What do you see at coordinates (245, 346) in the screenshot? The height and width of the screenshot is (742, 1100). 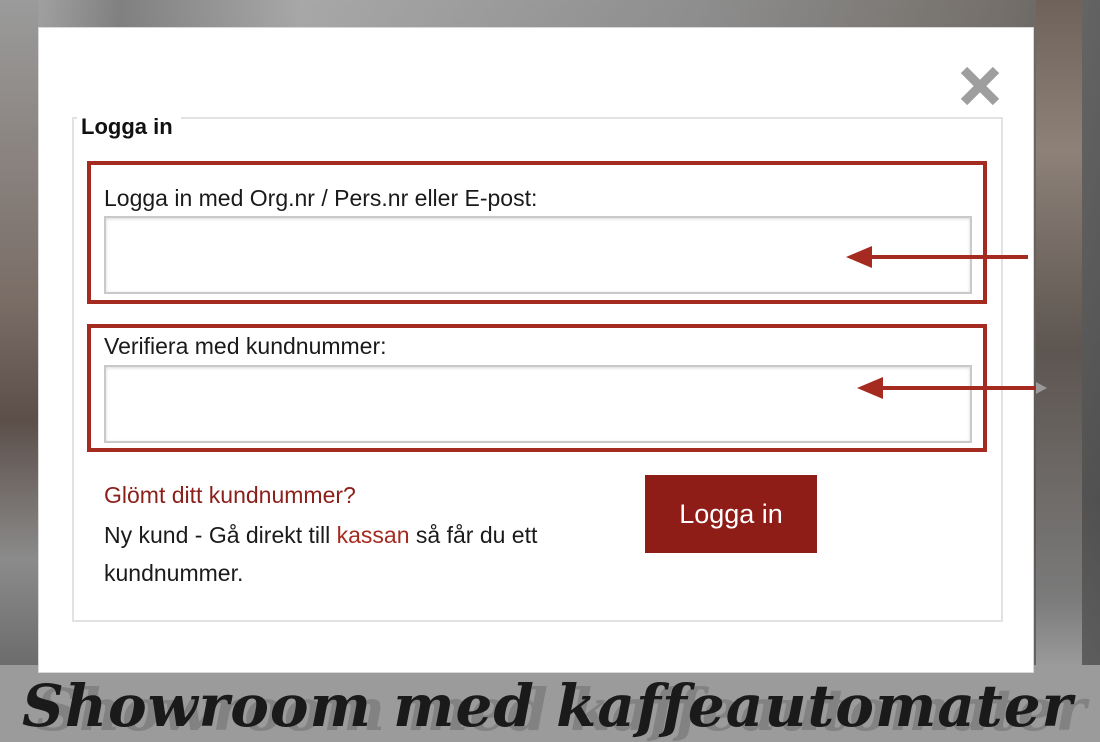 I see `verify-field-label: Verifiera med kundnummer:` at bounding box center [245, 346].